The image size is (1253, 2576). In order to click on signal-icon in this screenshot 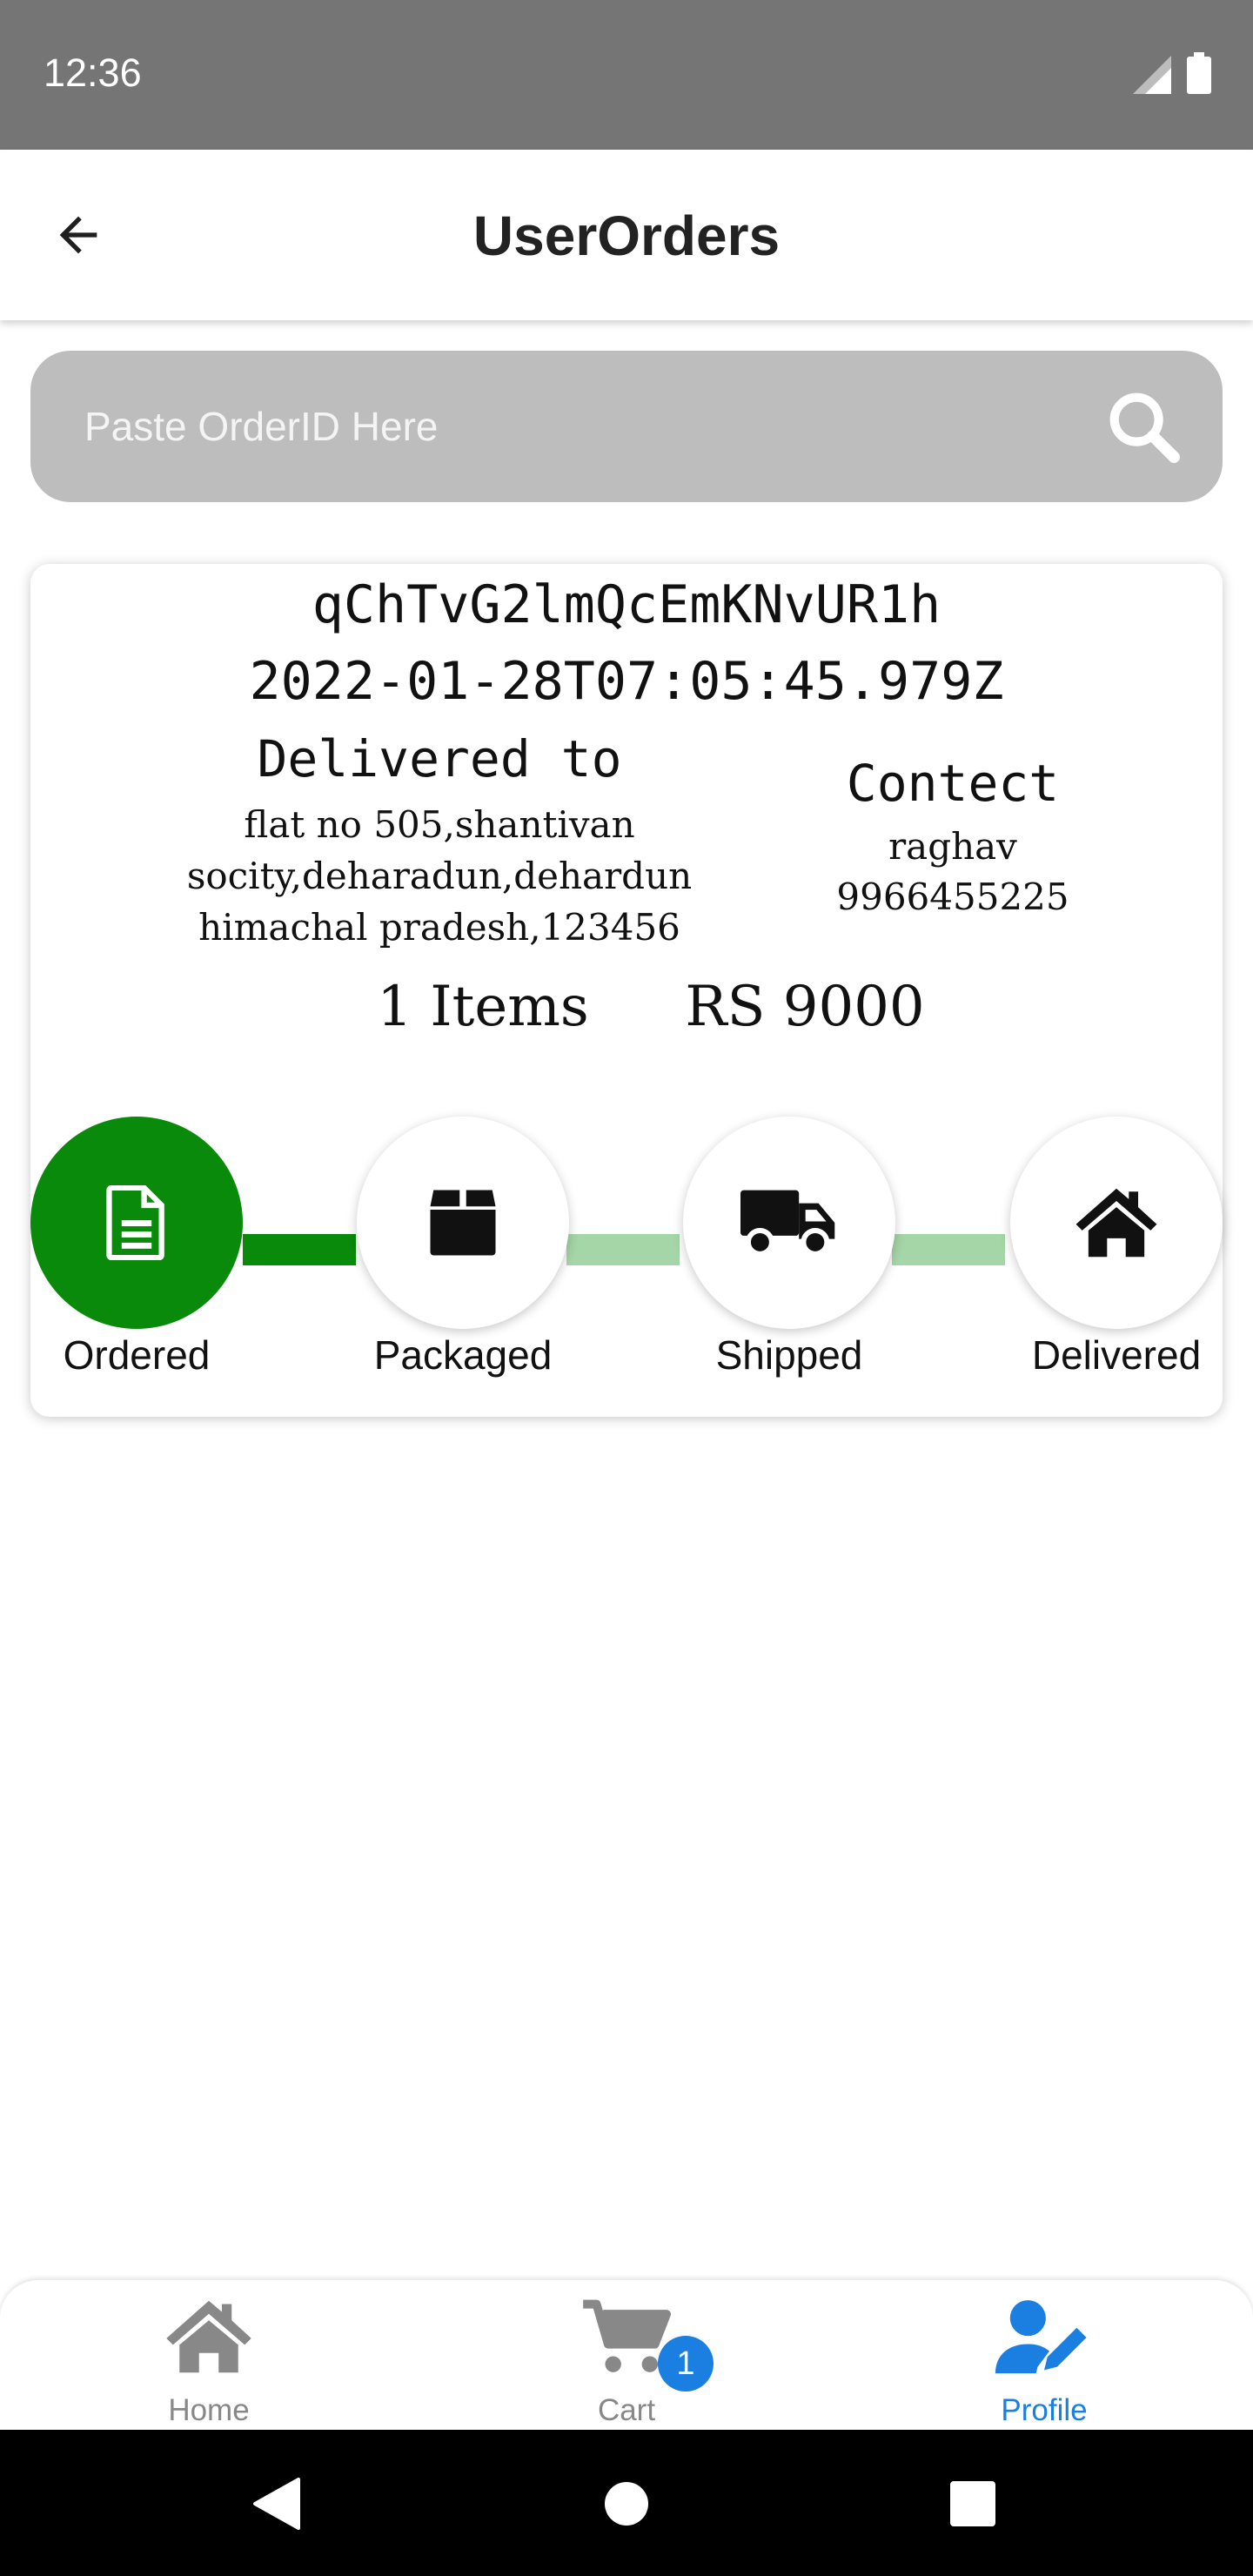, I will do `click(1152, 77)`.